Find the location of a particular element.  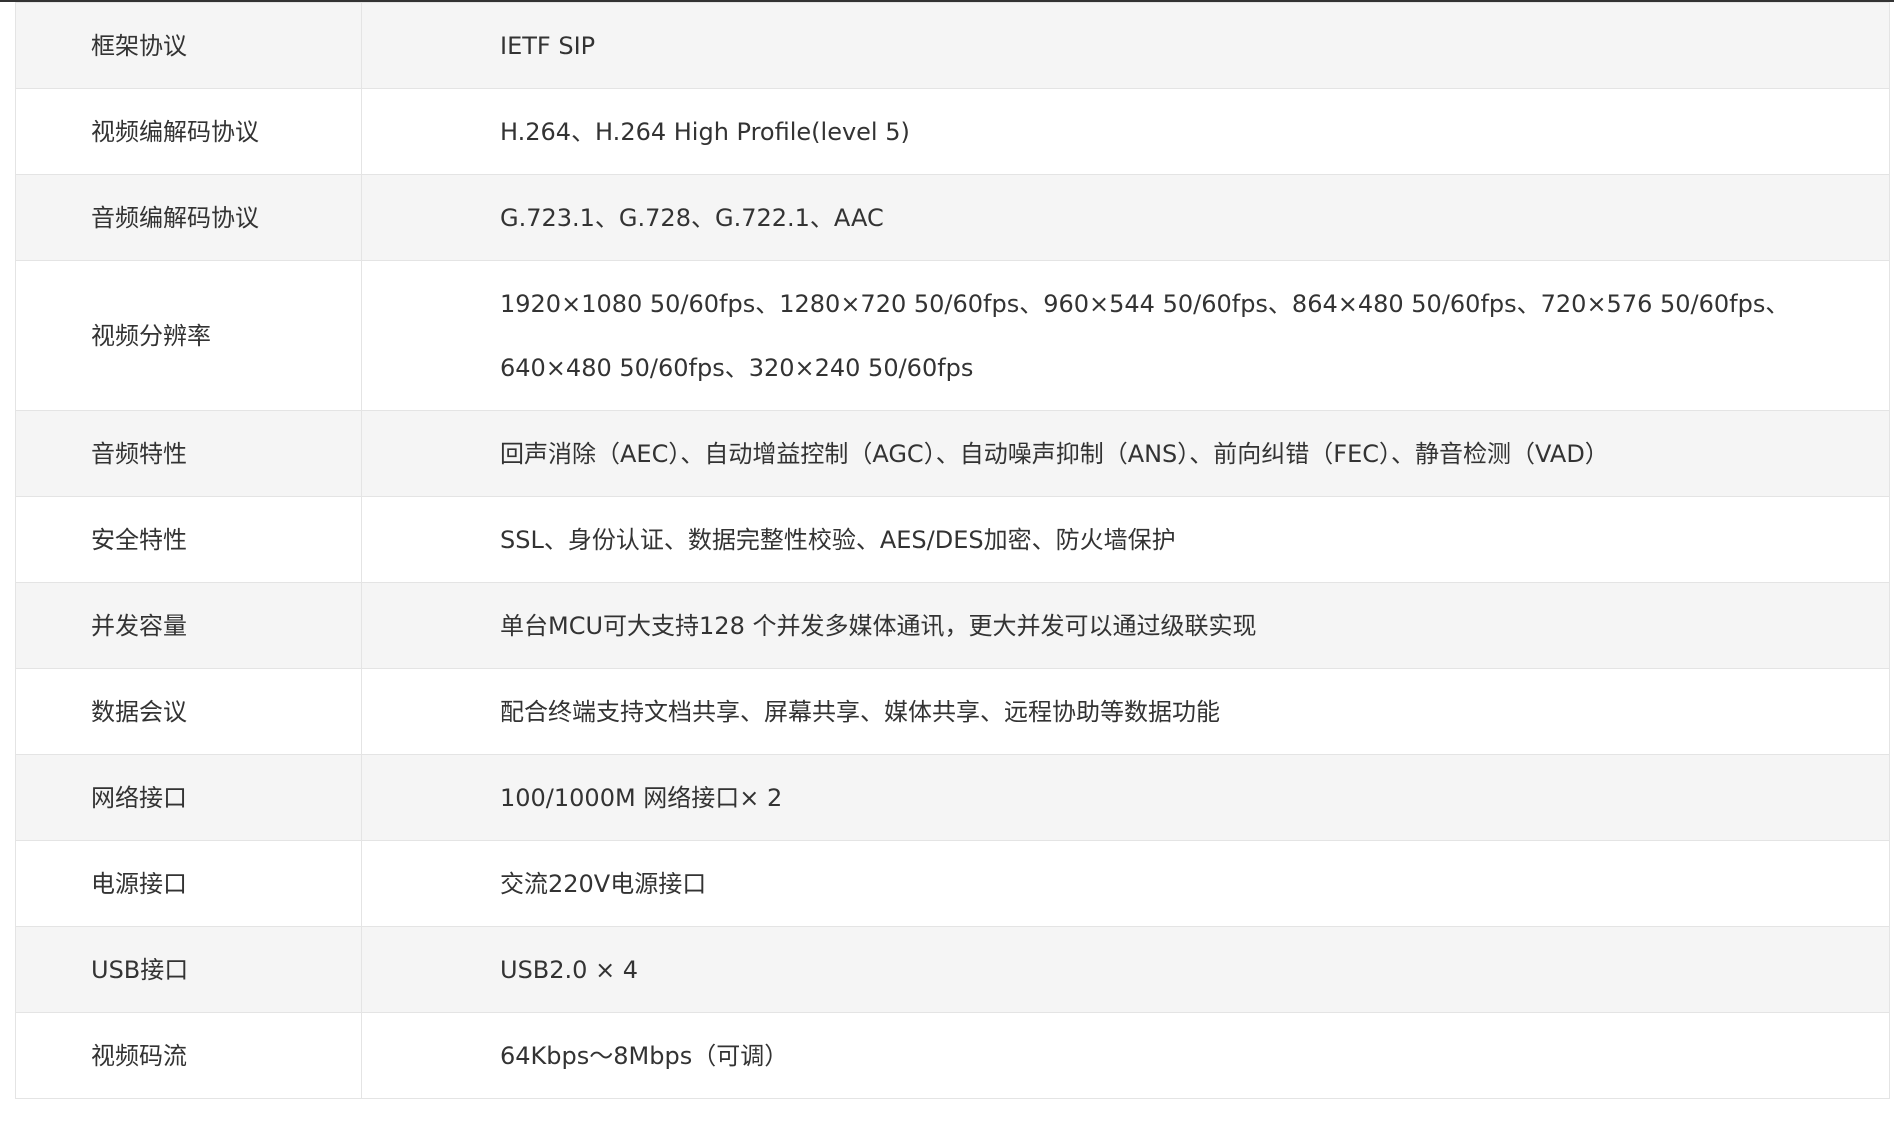

row-value: G.723.1、G.728、G.722.1、AAC is located at coordinates (1125, 217).